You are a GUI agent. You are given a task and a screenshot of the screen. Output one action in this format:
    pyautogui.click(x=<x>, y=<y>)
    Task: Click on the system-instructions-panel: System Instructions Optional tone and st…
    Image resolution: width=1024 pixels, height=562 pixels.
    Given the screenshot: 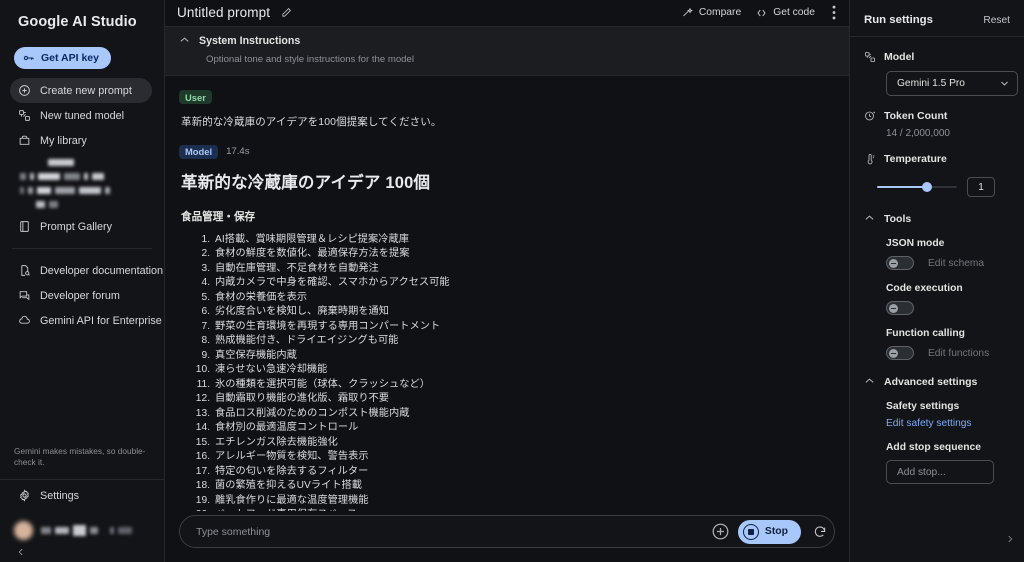 What is the action you would take?
    pyautogui.click(x=507, y=50)
    